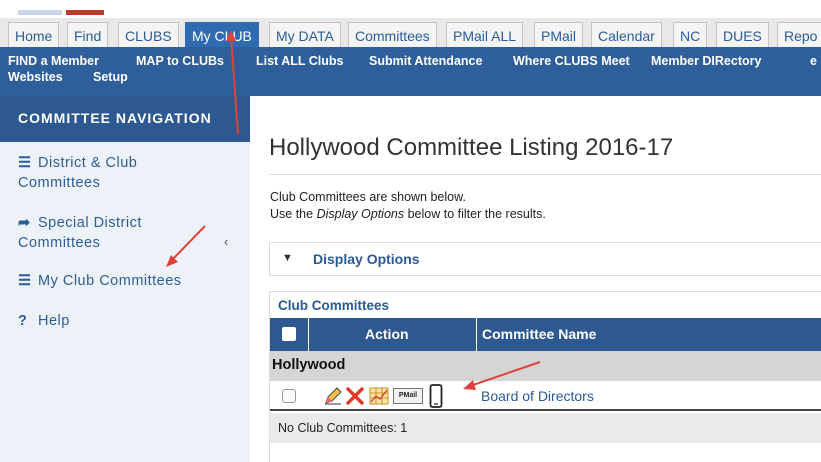 The height and width of the screenshot is (462, 821). Describe the element at coordinates (148, 34) in the screenshot. I see `tab-clubs: CLUBS` at that location.